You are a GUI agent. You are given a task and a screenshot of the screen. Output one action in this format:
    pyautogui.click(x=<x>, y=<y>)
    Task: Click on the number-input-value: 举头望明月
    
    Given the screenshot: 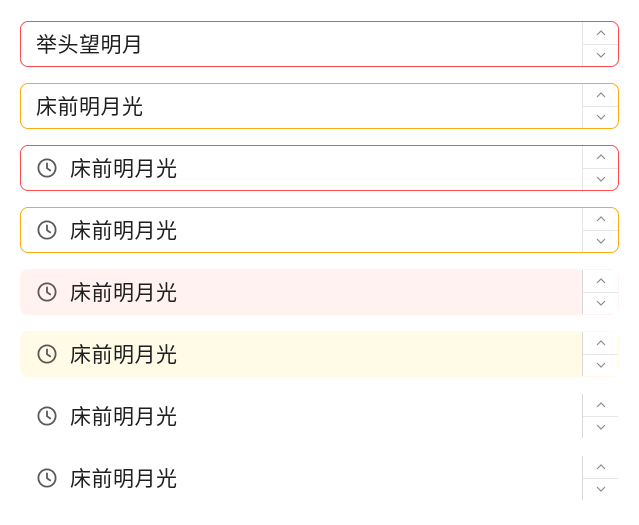 What is the action you would take?
    pyautogui.click(x=90, y=44)
    